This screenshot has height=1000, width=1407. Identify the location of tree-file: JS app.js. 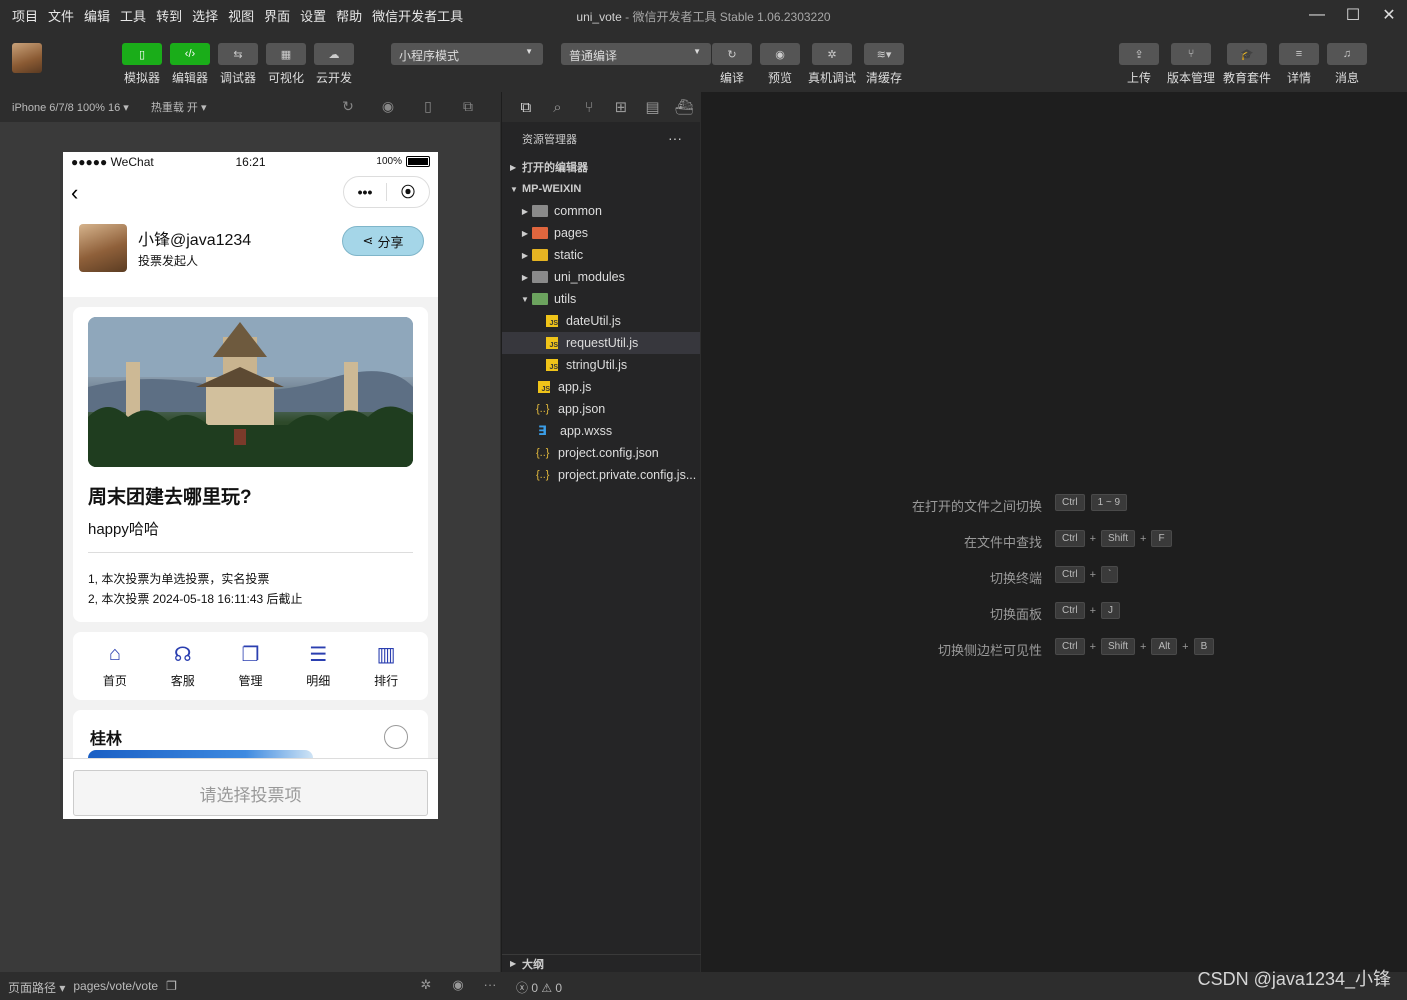
(601, 387).